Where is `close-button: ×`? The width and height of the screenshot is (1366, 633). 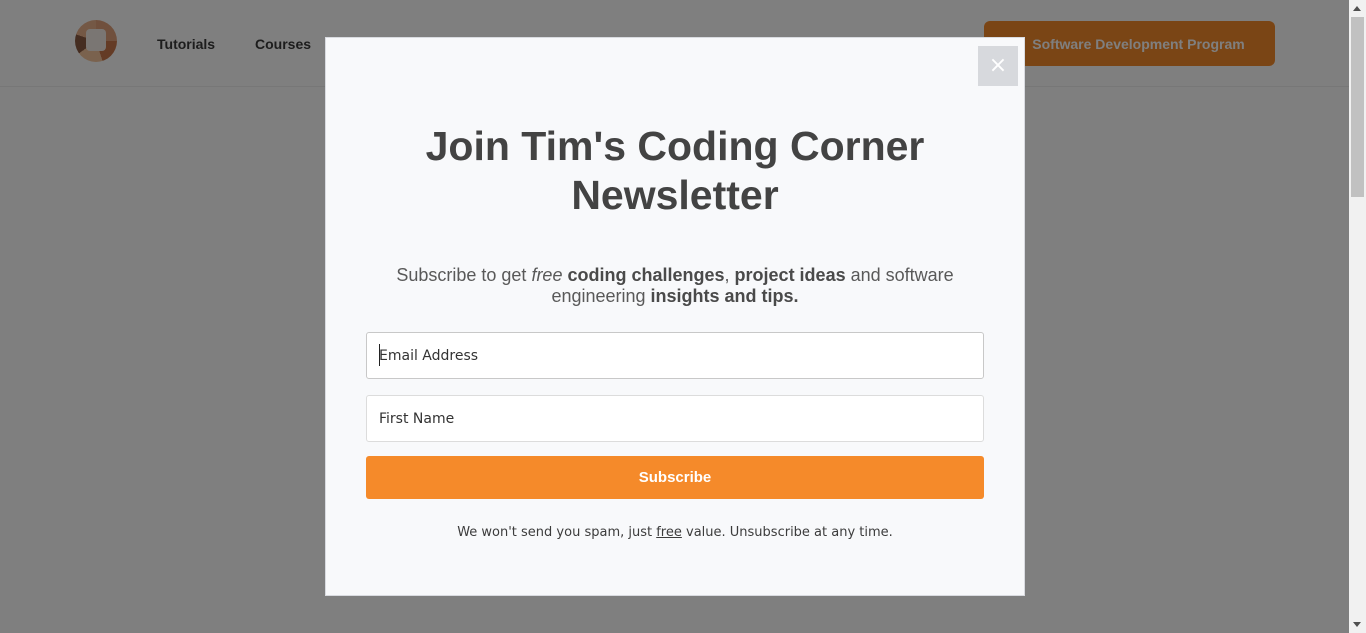
close-button: × is located at coordinates (998, 66).